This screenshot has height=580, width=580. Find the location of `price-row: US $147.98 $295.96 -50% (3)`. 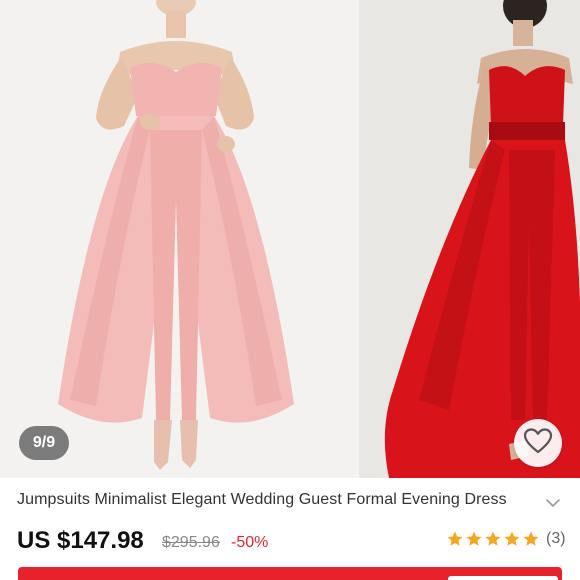

price-row: US $147.98 $295.96 -50% (3) is located at coordinates (290, 541).